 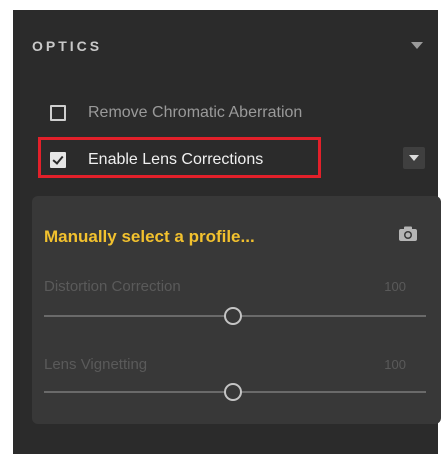 I want to click on distortion-correction-value: 100, so click(x=395, y=286).